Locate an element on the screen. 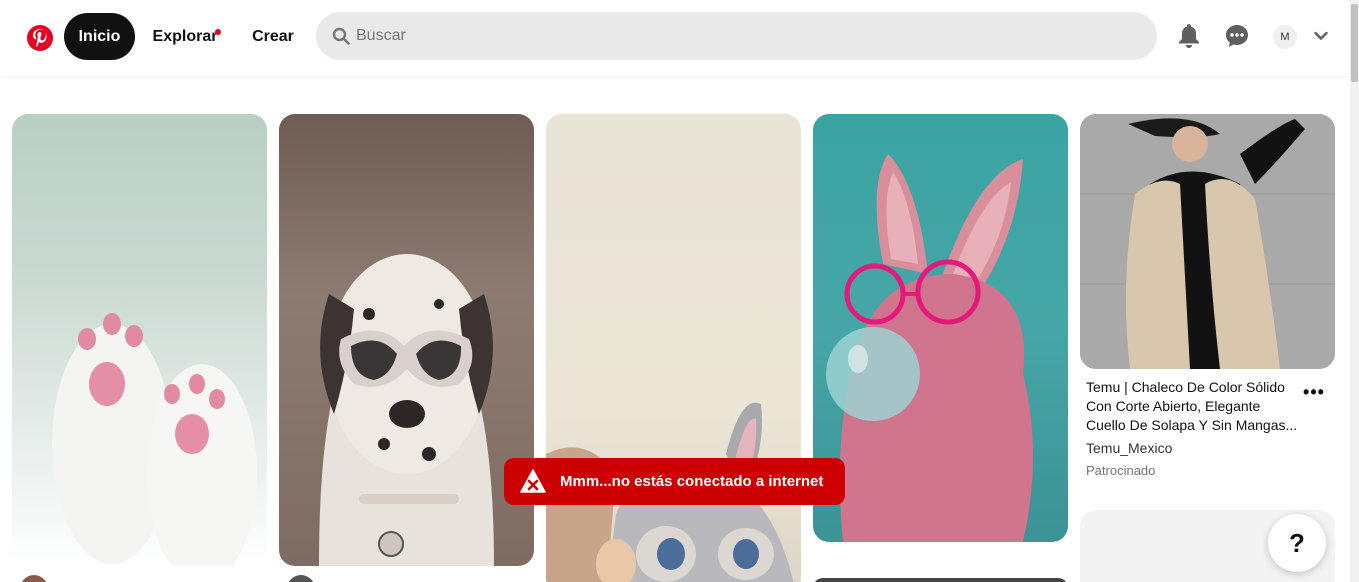 This screenshot has height=582, width=1359. scrollbar-thumb is located at coordinates (1354, 43).